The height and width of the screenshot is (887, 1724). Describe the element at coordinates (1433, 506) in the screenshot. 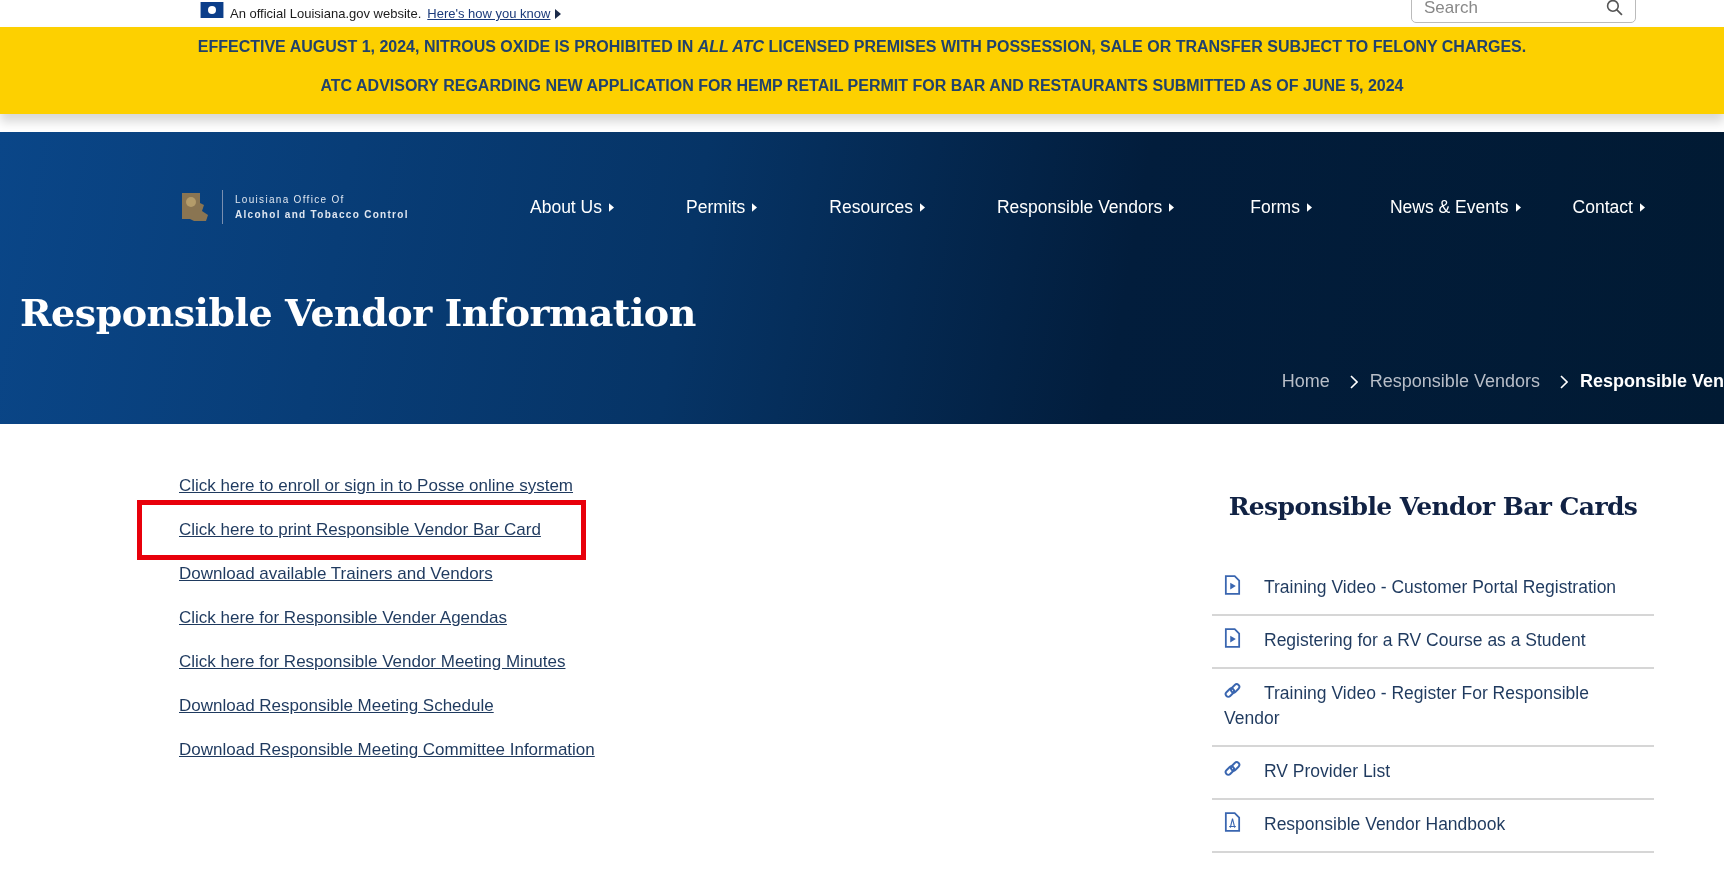

I see `sidebar-heading: Responsible Vendor Bar Cards` at that location.